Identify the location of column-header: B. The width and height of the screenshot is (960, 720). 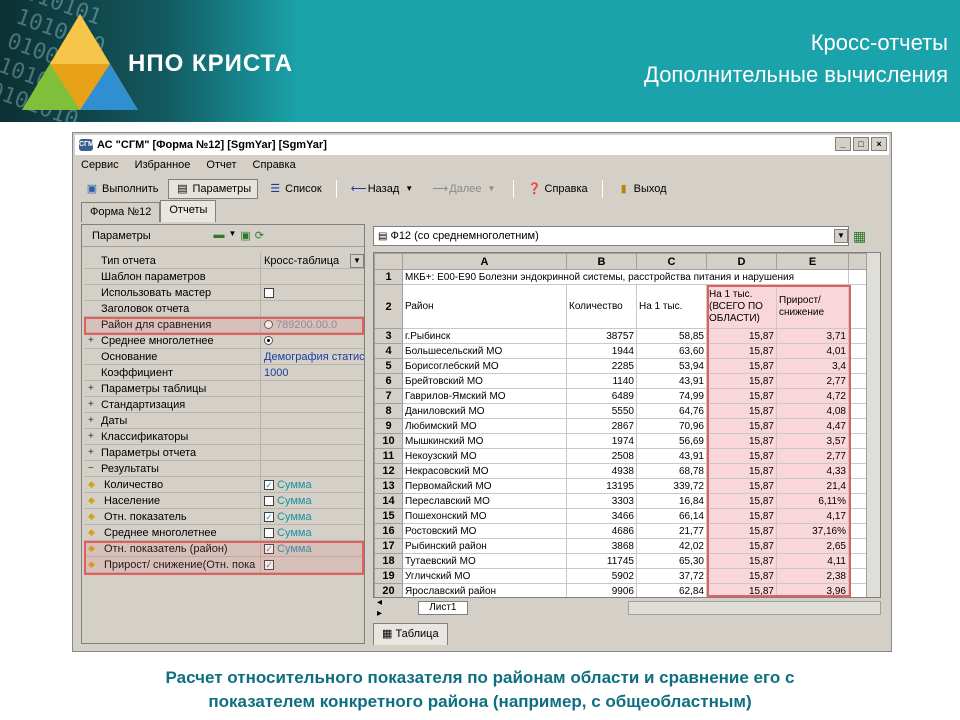
(601, 261).